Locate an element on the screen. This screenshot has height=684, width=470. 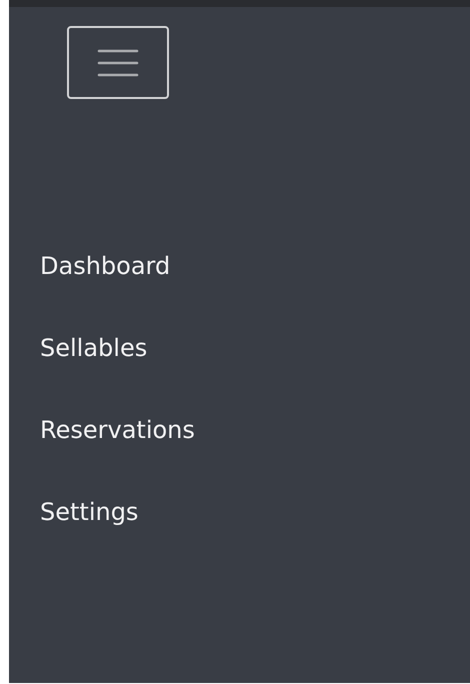
menu-icon is located at coordinates (118, 63).